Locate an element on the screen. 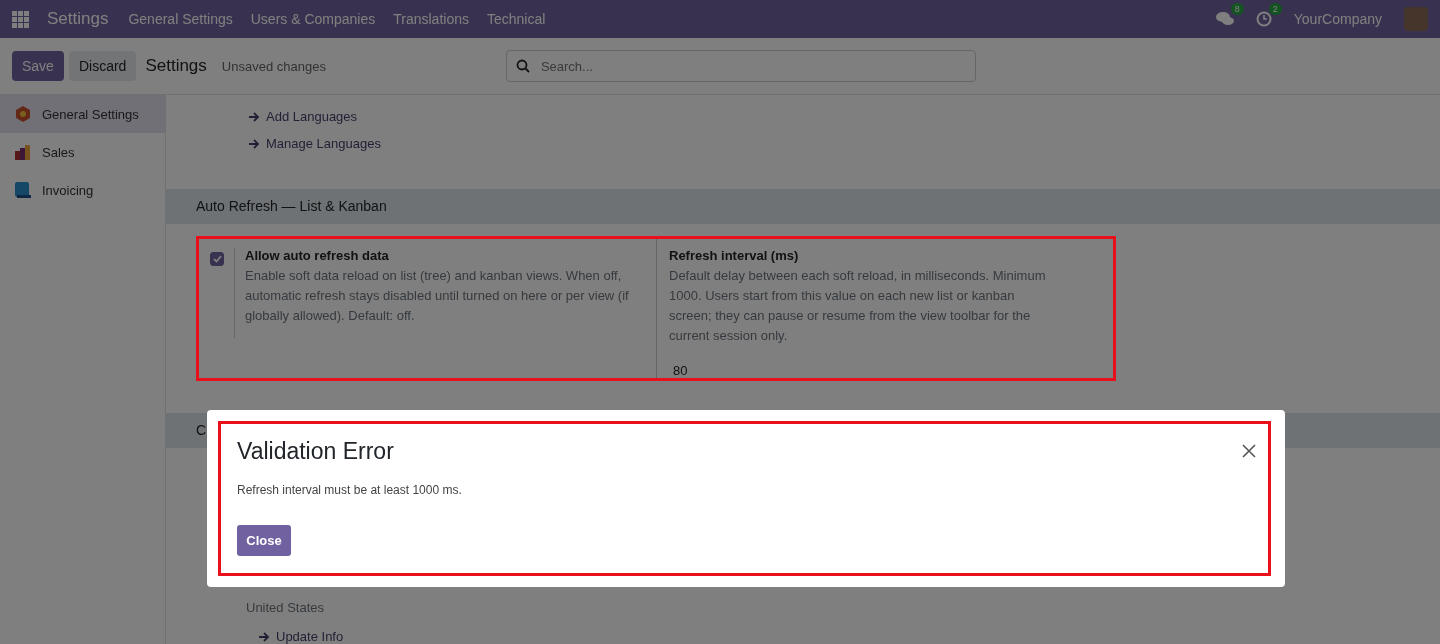 The height and width of the screenshot is (644, 1440). sidebar-item: General Settings is located at coordinates (82, 114).